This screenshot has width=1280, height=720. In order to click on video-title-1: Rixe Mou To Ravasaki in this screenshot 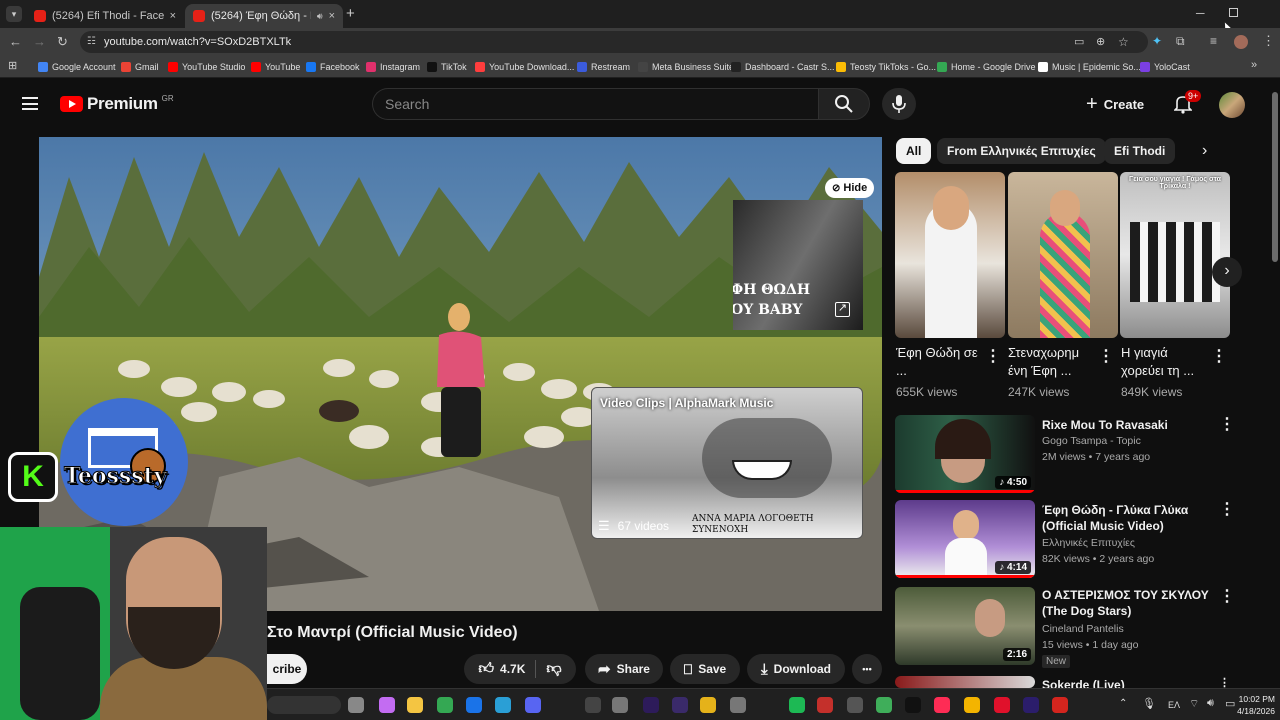, I will do `click(1128, 425)`.